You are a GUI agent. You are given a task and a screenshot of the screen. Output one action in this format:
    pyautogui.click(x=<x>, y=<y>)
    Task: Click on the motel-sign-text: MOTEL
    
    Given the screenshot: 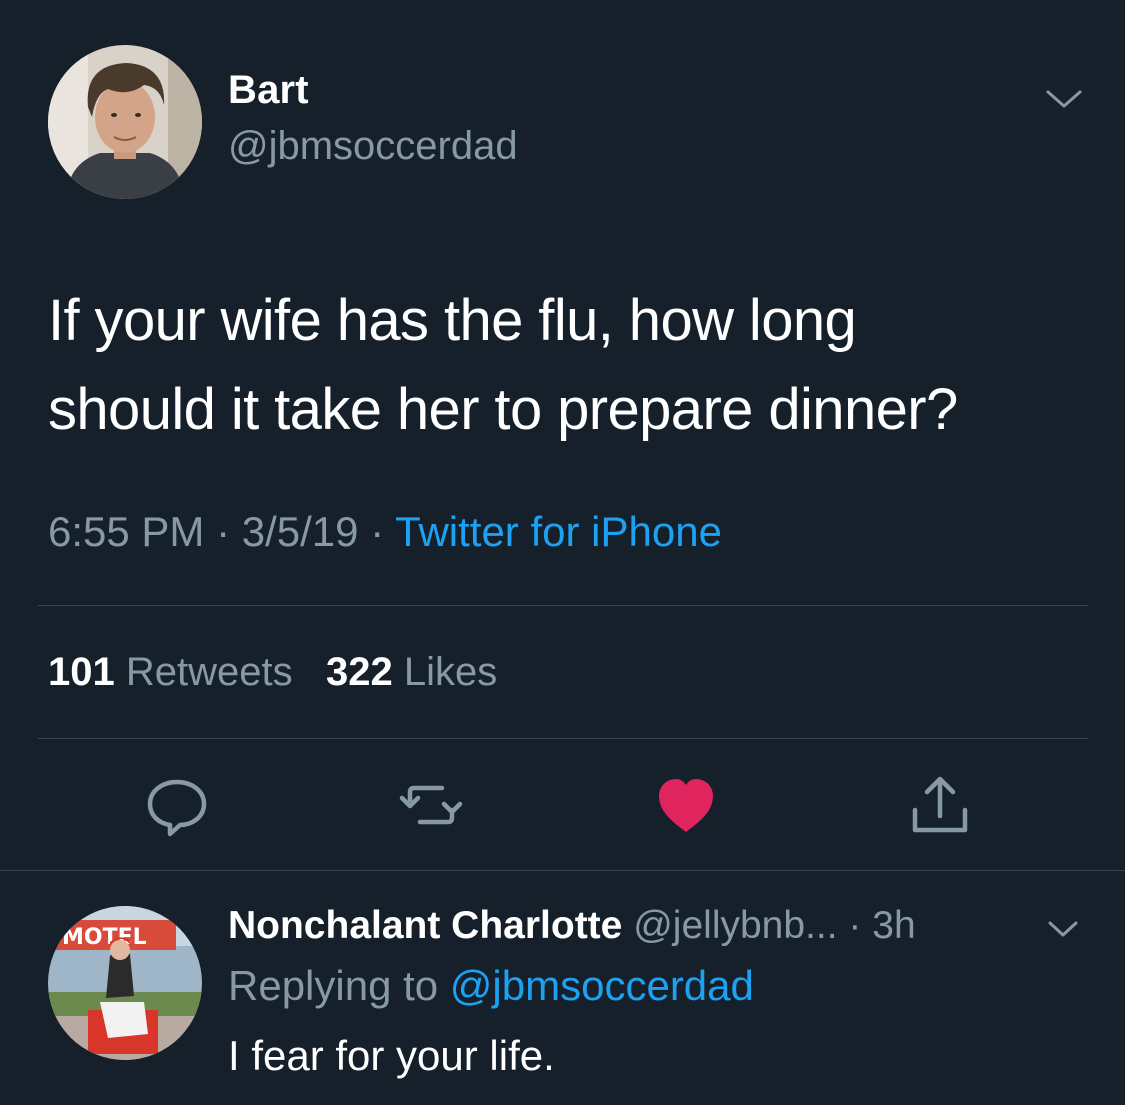 What is the action you would take?
    pyautogui.click(x=104, y=937)
    